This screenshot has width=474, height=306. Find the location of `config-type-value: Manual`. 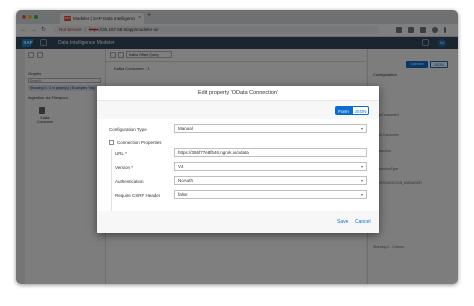

config-type-value: Manual is located at coordinates (185, 128).